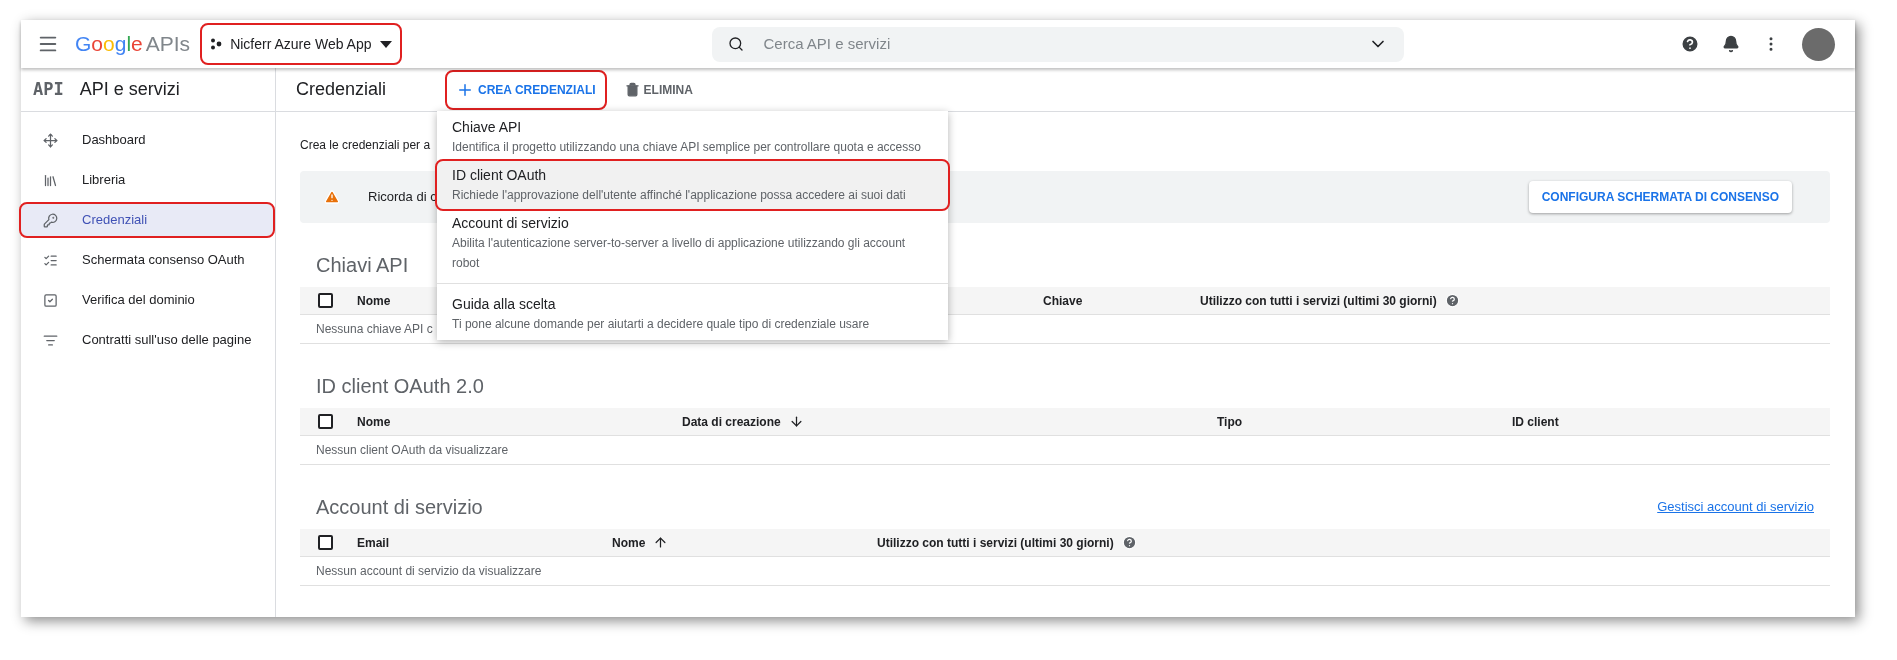 The height and width of the screenshot is (660, 1897). What do you see at coordinates (399, 507) in the screenshot?
I see `section-title: Account di servizio` at bounding box center [399, 507].